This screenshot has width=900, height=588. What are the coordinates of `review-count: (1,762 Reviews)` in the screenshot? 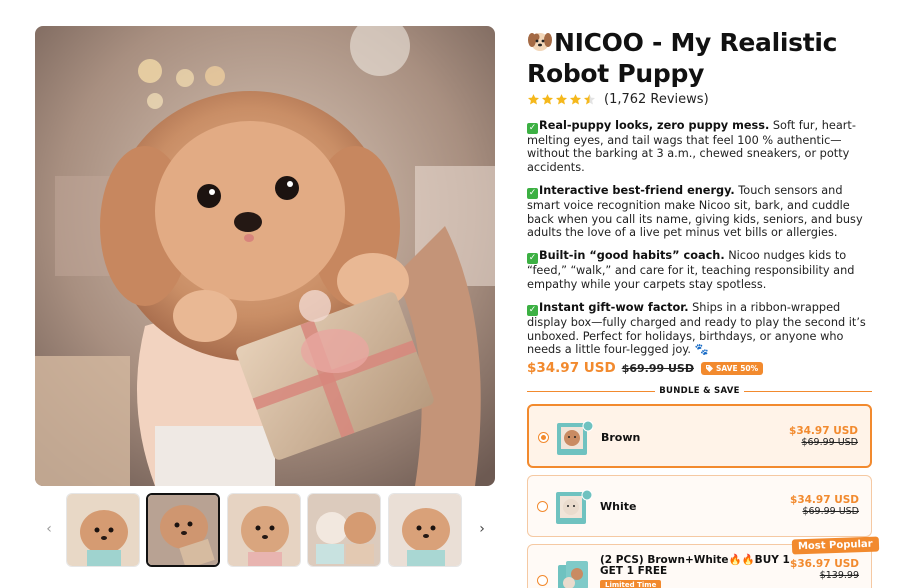 It's located at (656, 99).